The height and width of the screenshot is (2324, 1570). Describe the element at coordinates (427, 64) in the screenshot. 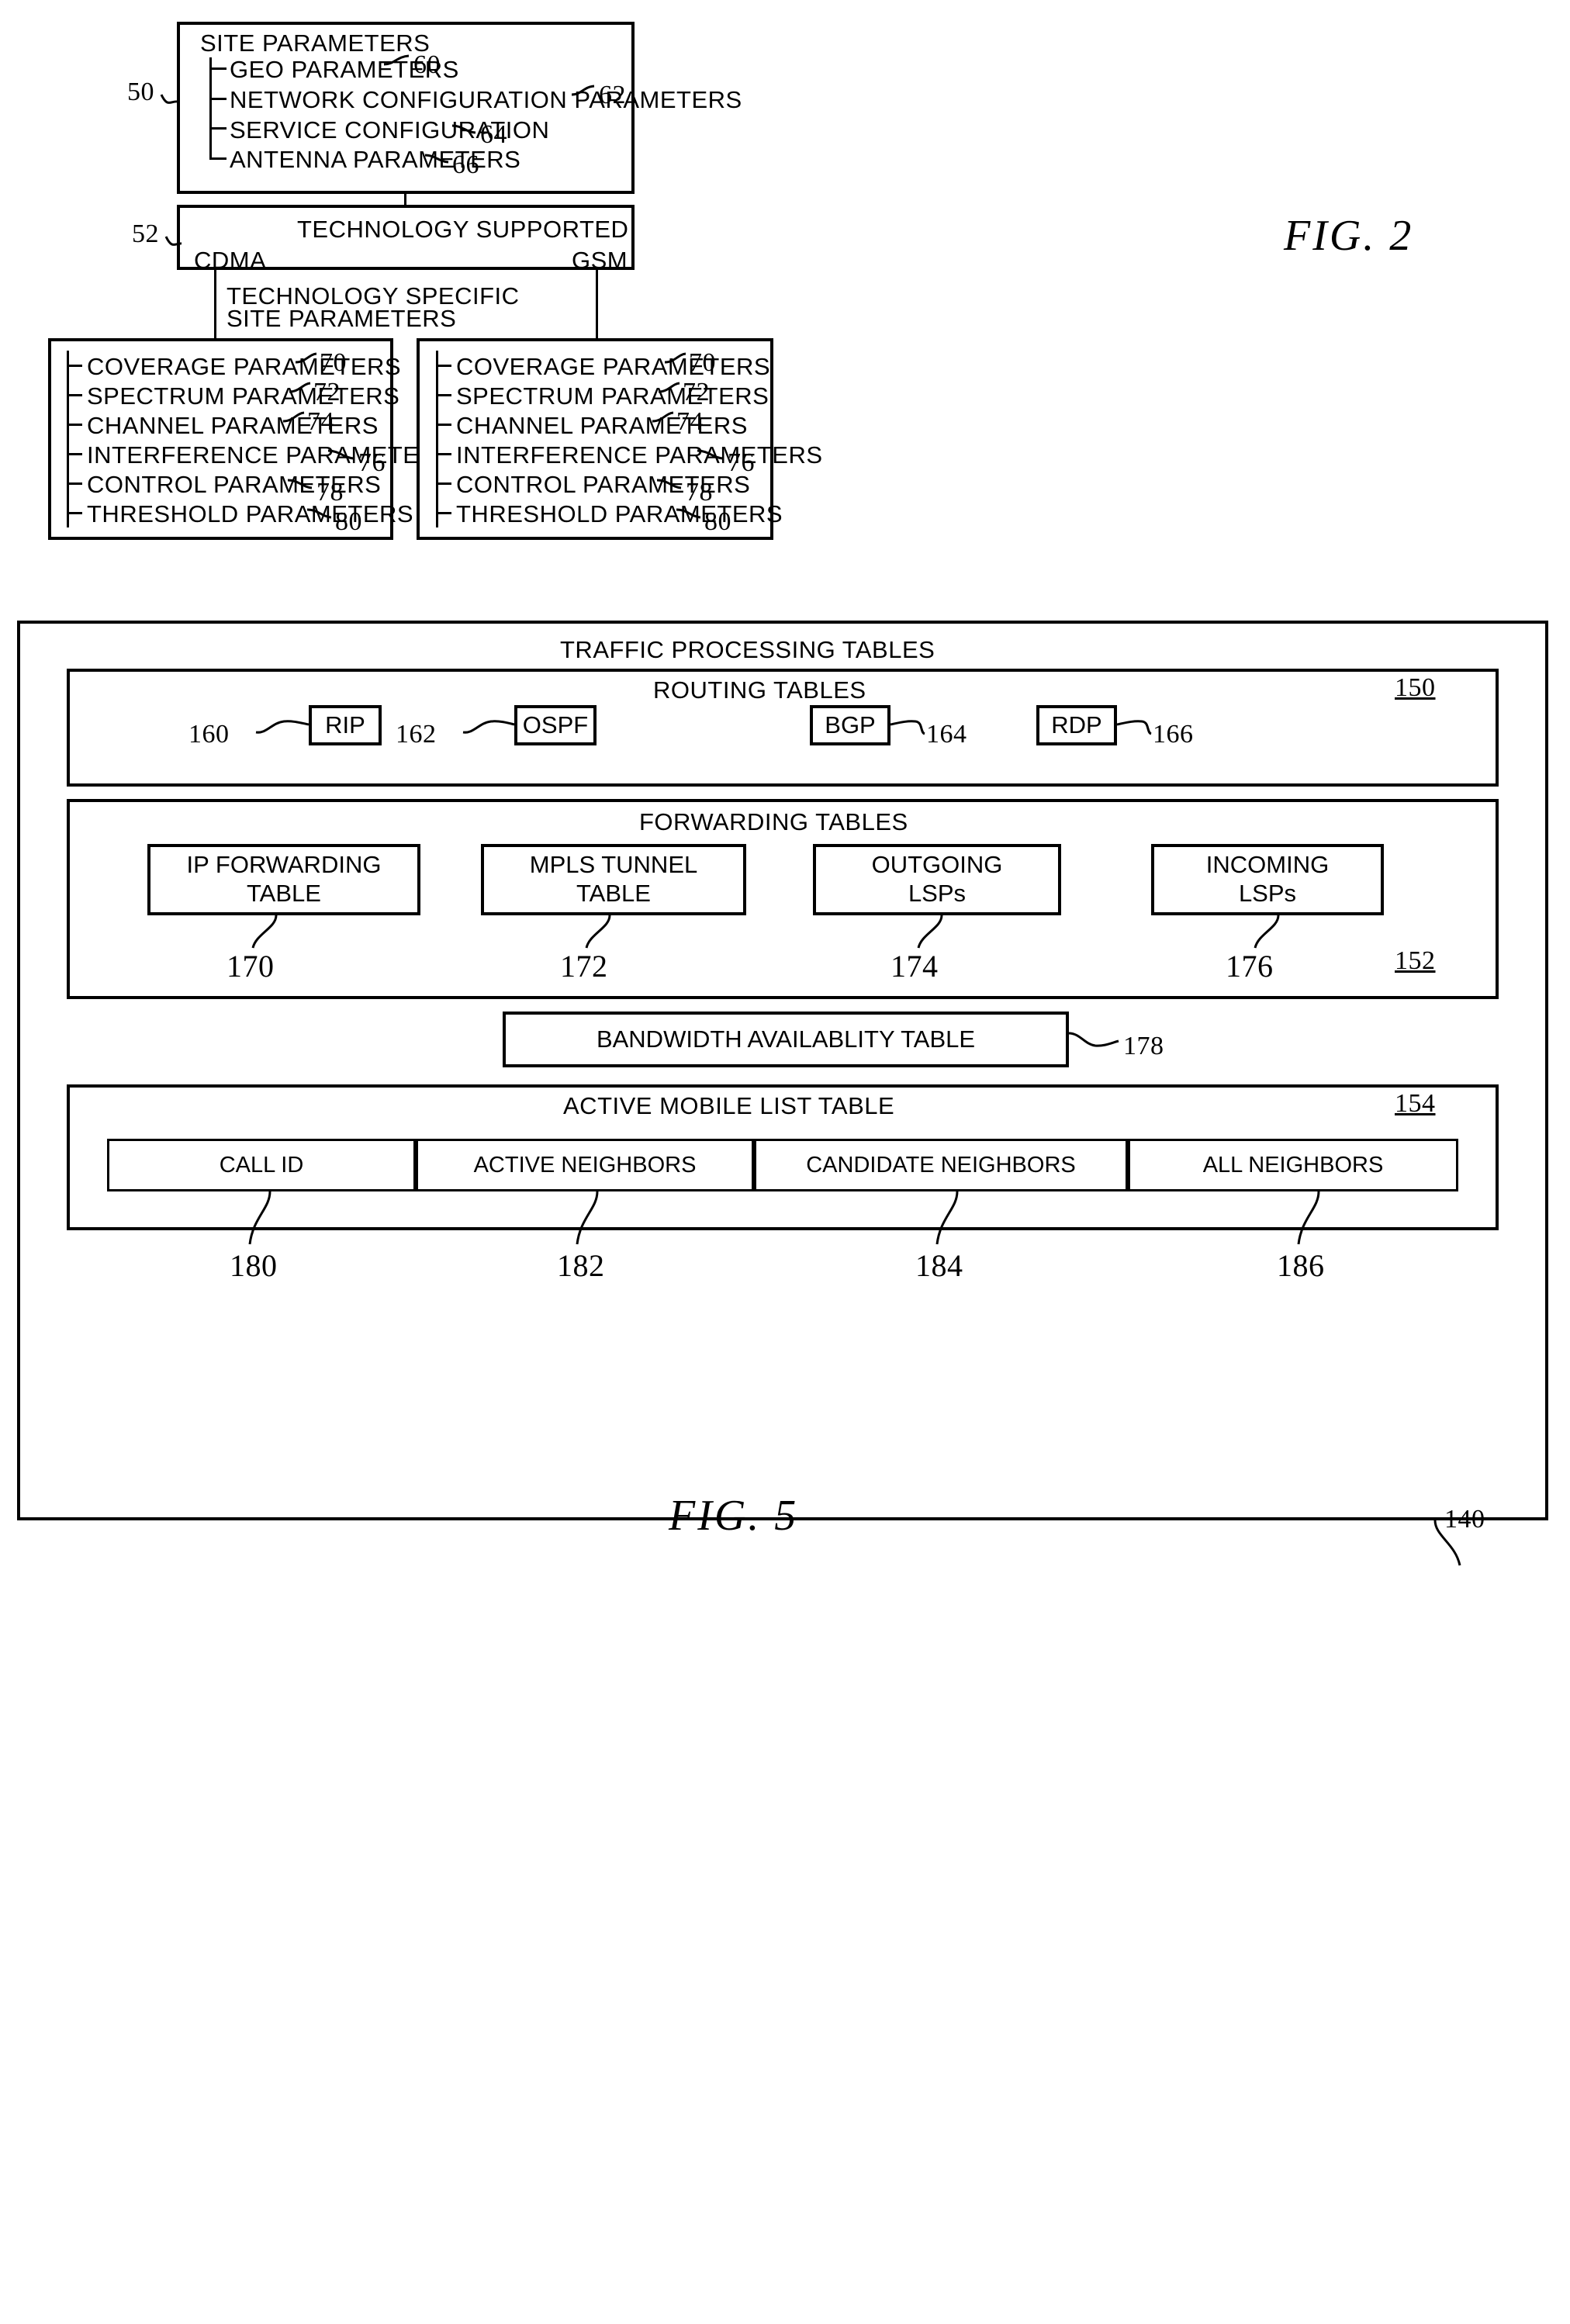

I see `ref-60: 60` at that location.